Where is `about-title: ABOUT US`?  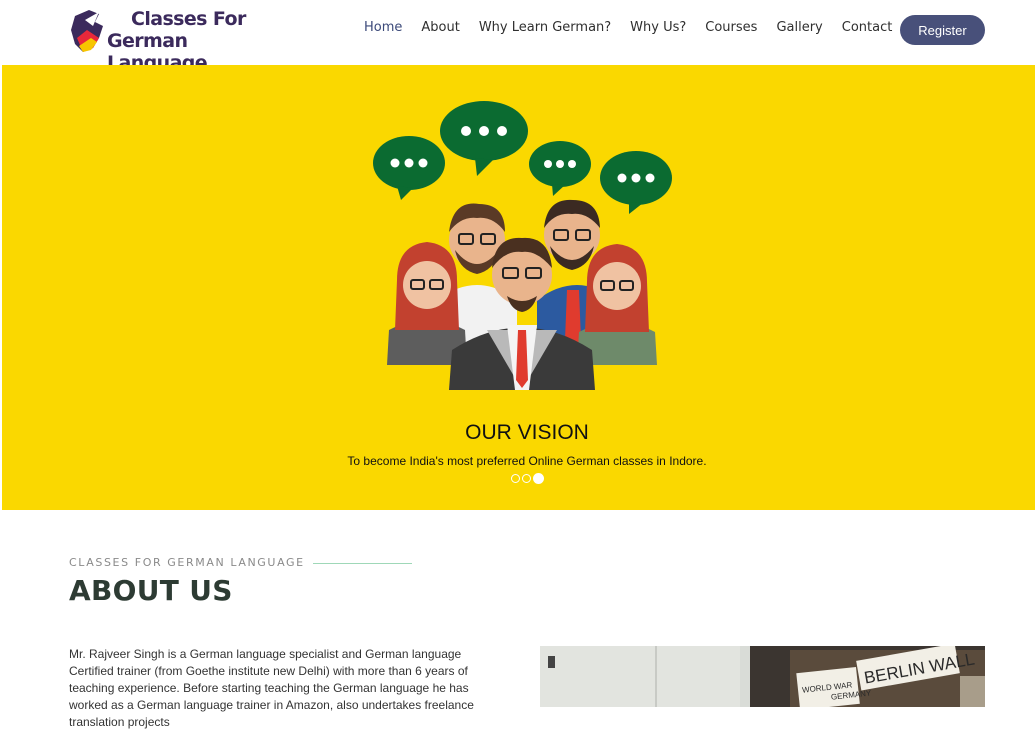
about-title: ABOUT US is located at coordinates (151, 590).